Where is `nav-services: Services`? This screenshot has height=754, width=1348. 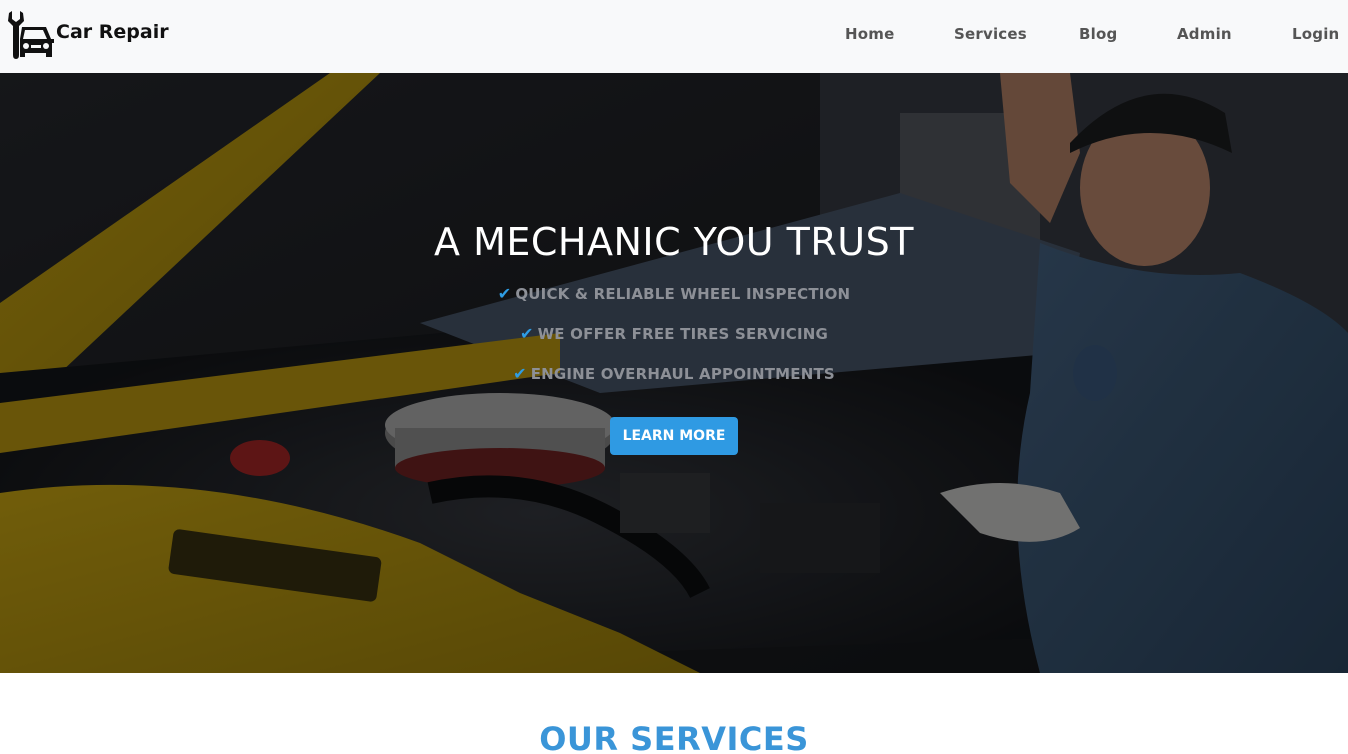 nav-services: Services is located at coordinates (990, 34).